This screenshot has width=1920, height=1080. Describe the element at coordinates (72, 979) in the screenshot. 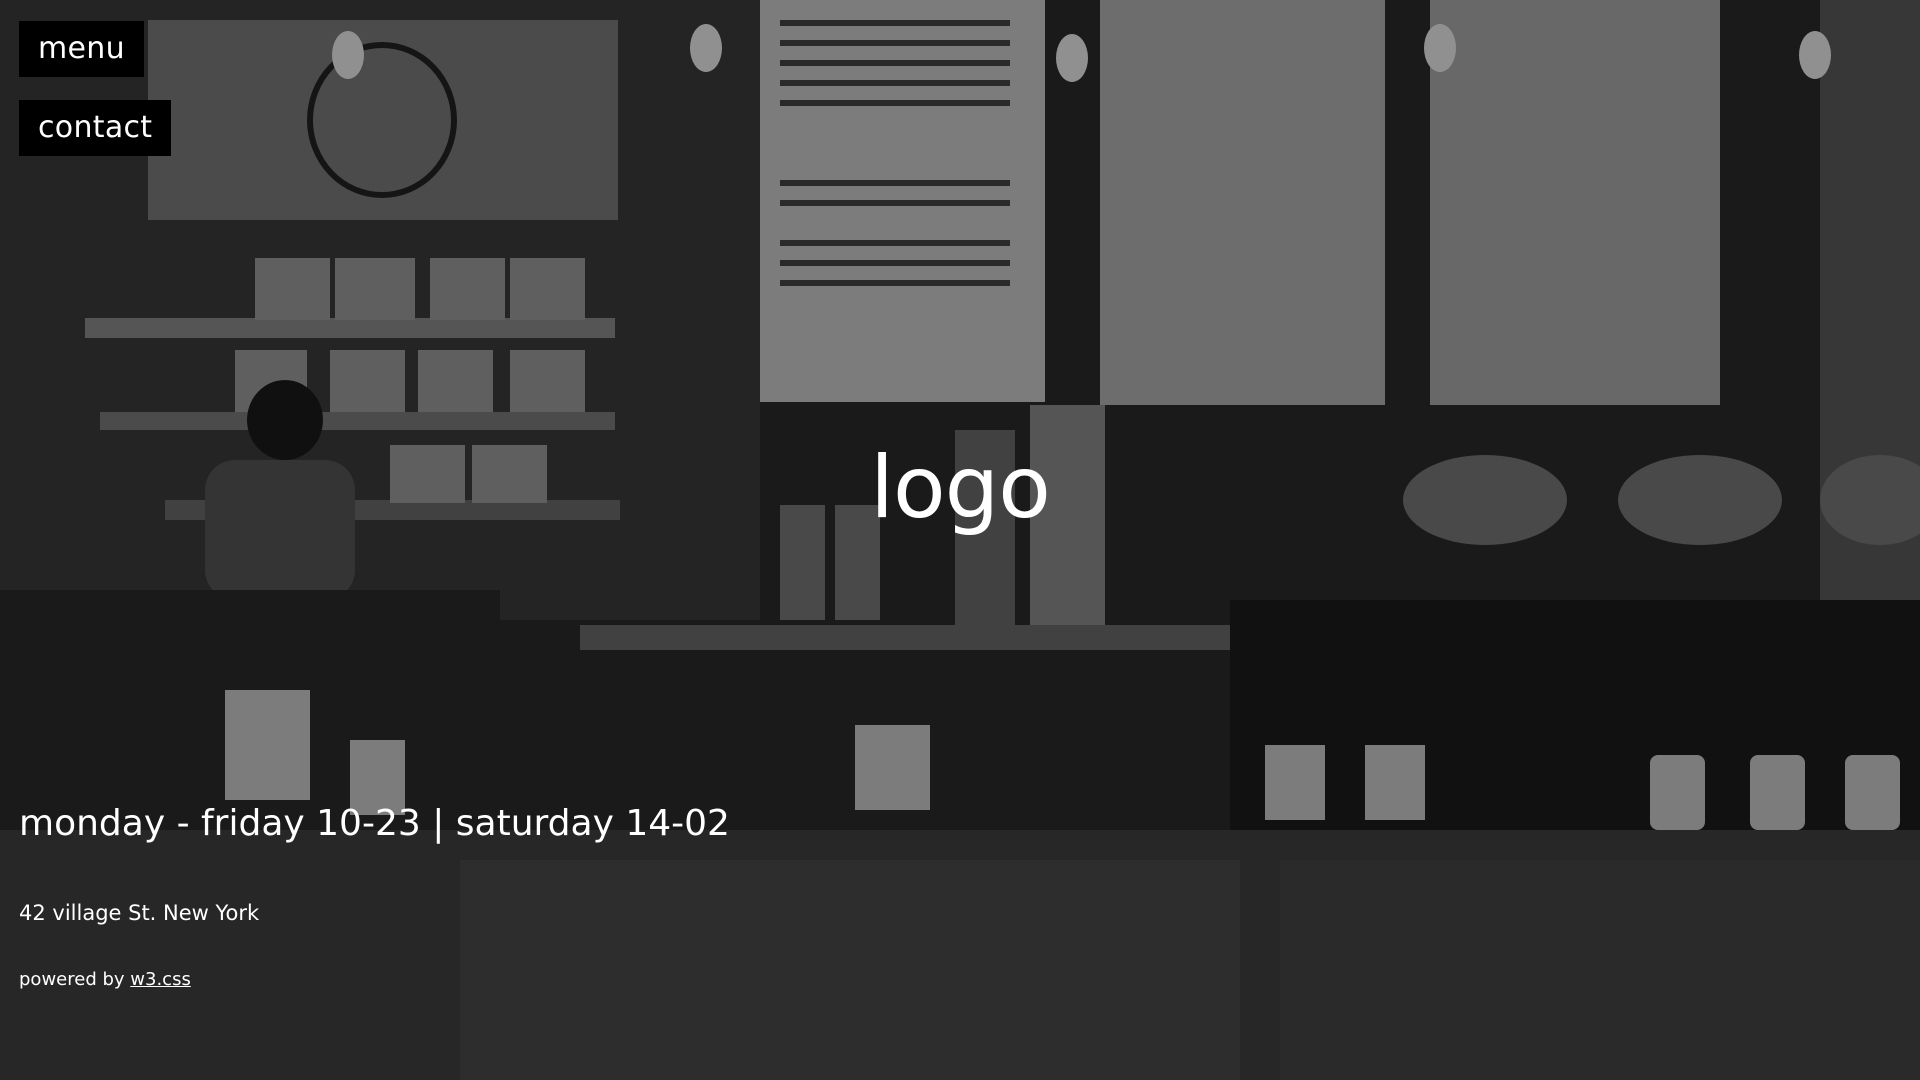

I see `powered-by-prefix: powered by` at that location.